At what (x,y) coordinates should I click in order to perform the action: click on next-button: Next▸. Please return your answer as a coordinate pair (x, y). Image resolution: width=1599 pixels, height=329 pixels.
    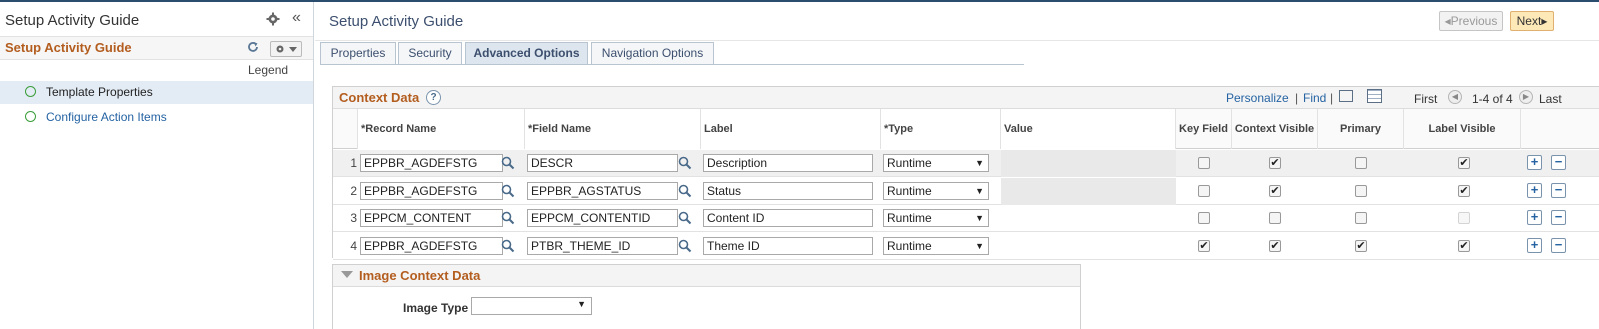
    Looking at the image, I should click on (1532, 21).